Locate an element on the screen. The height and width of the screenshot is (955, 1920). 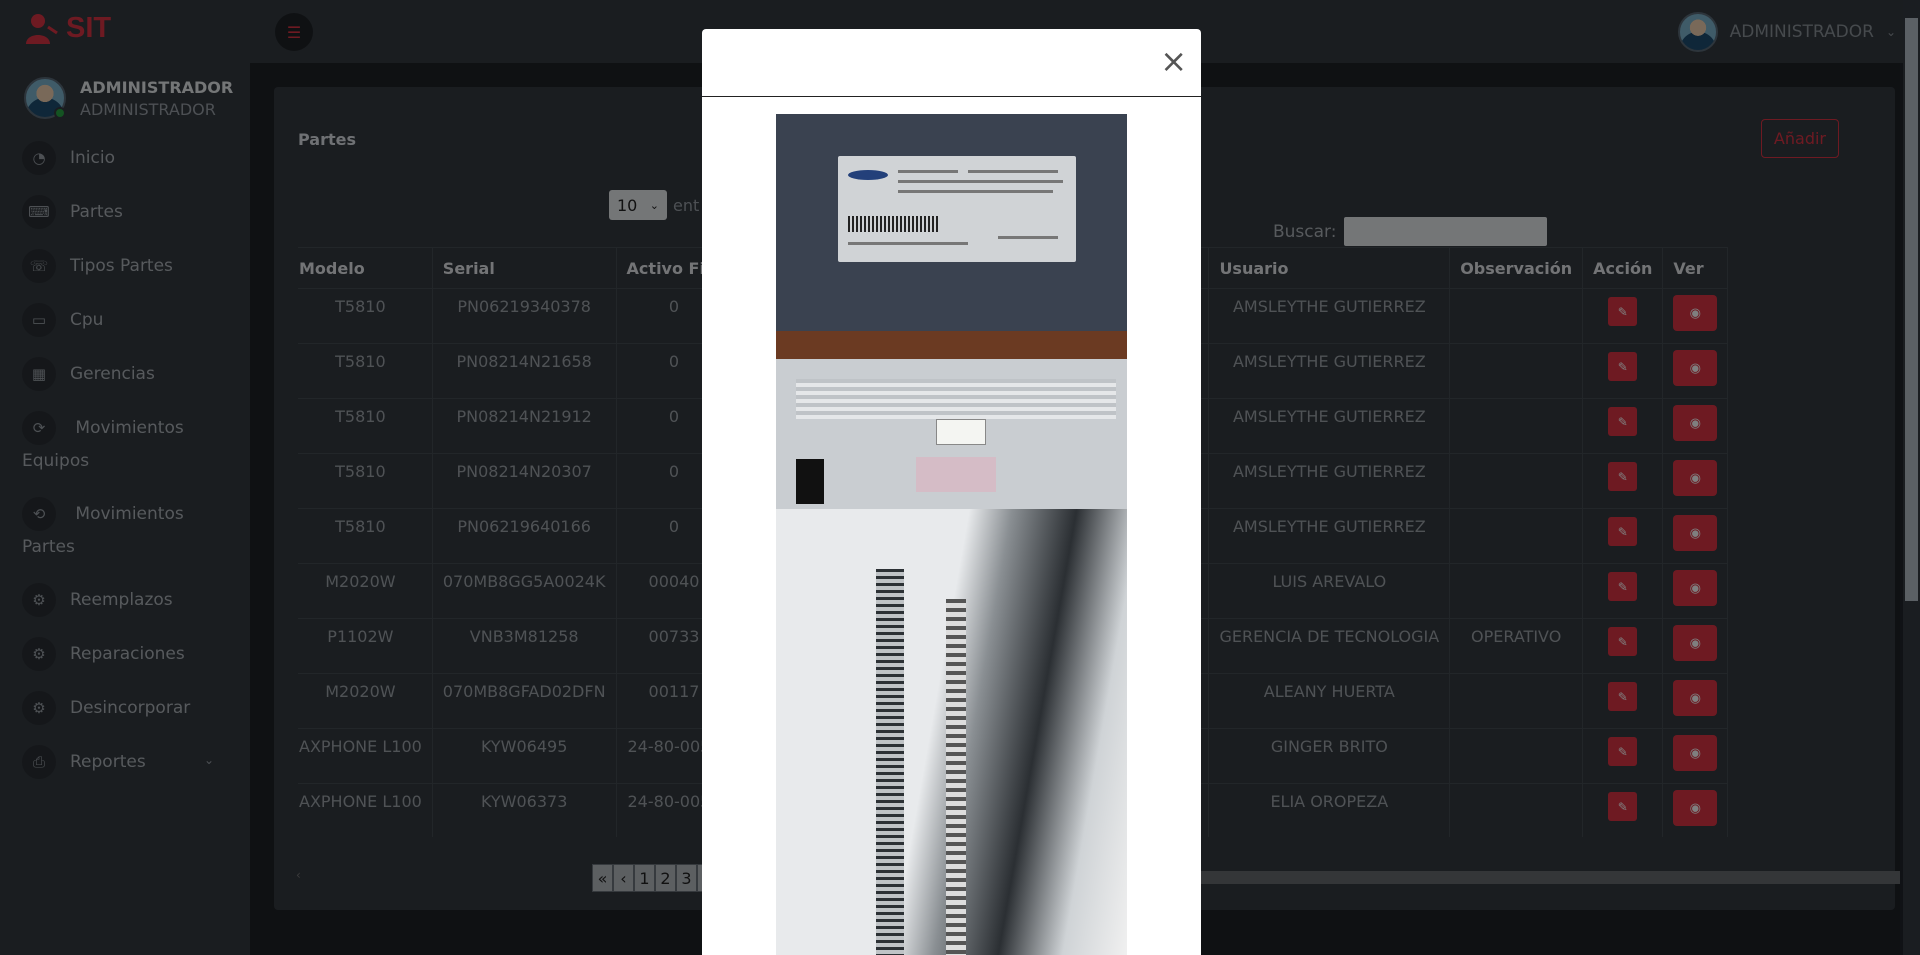
close-icon: × is located at coordinates (1173, 61).